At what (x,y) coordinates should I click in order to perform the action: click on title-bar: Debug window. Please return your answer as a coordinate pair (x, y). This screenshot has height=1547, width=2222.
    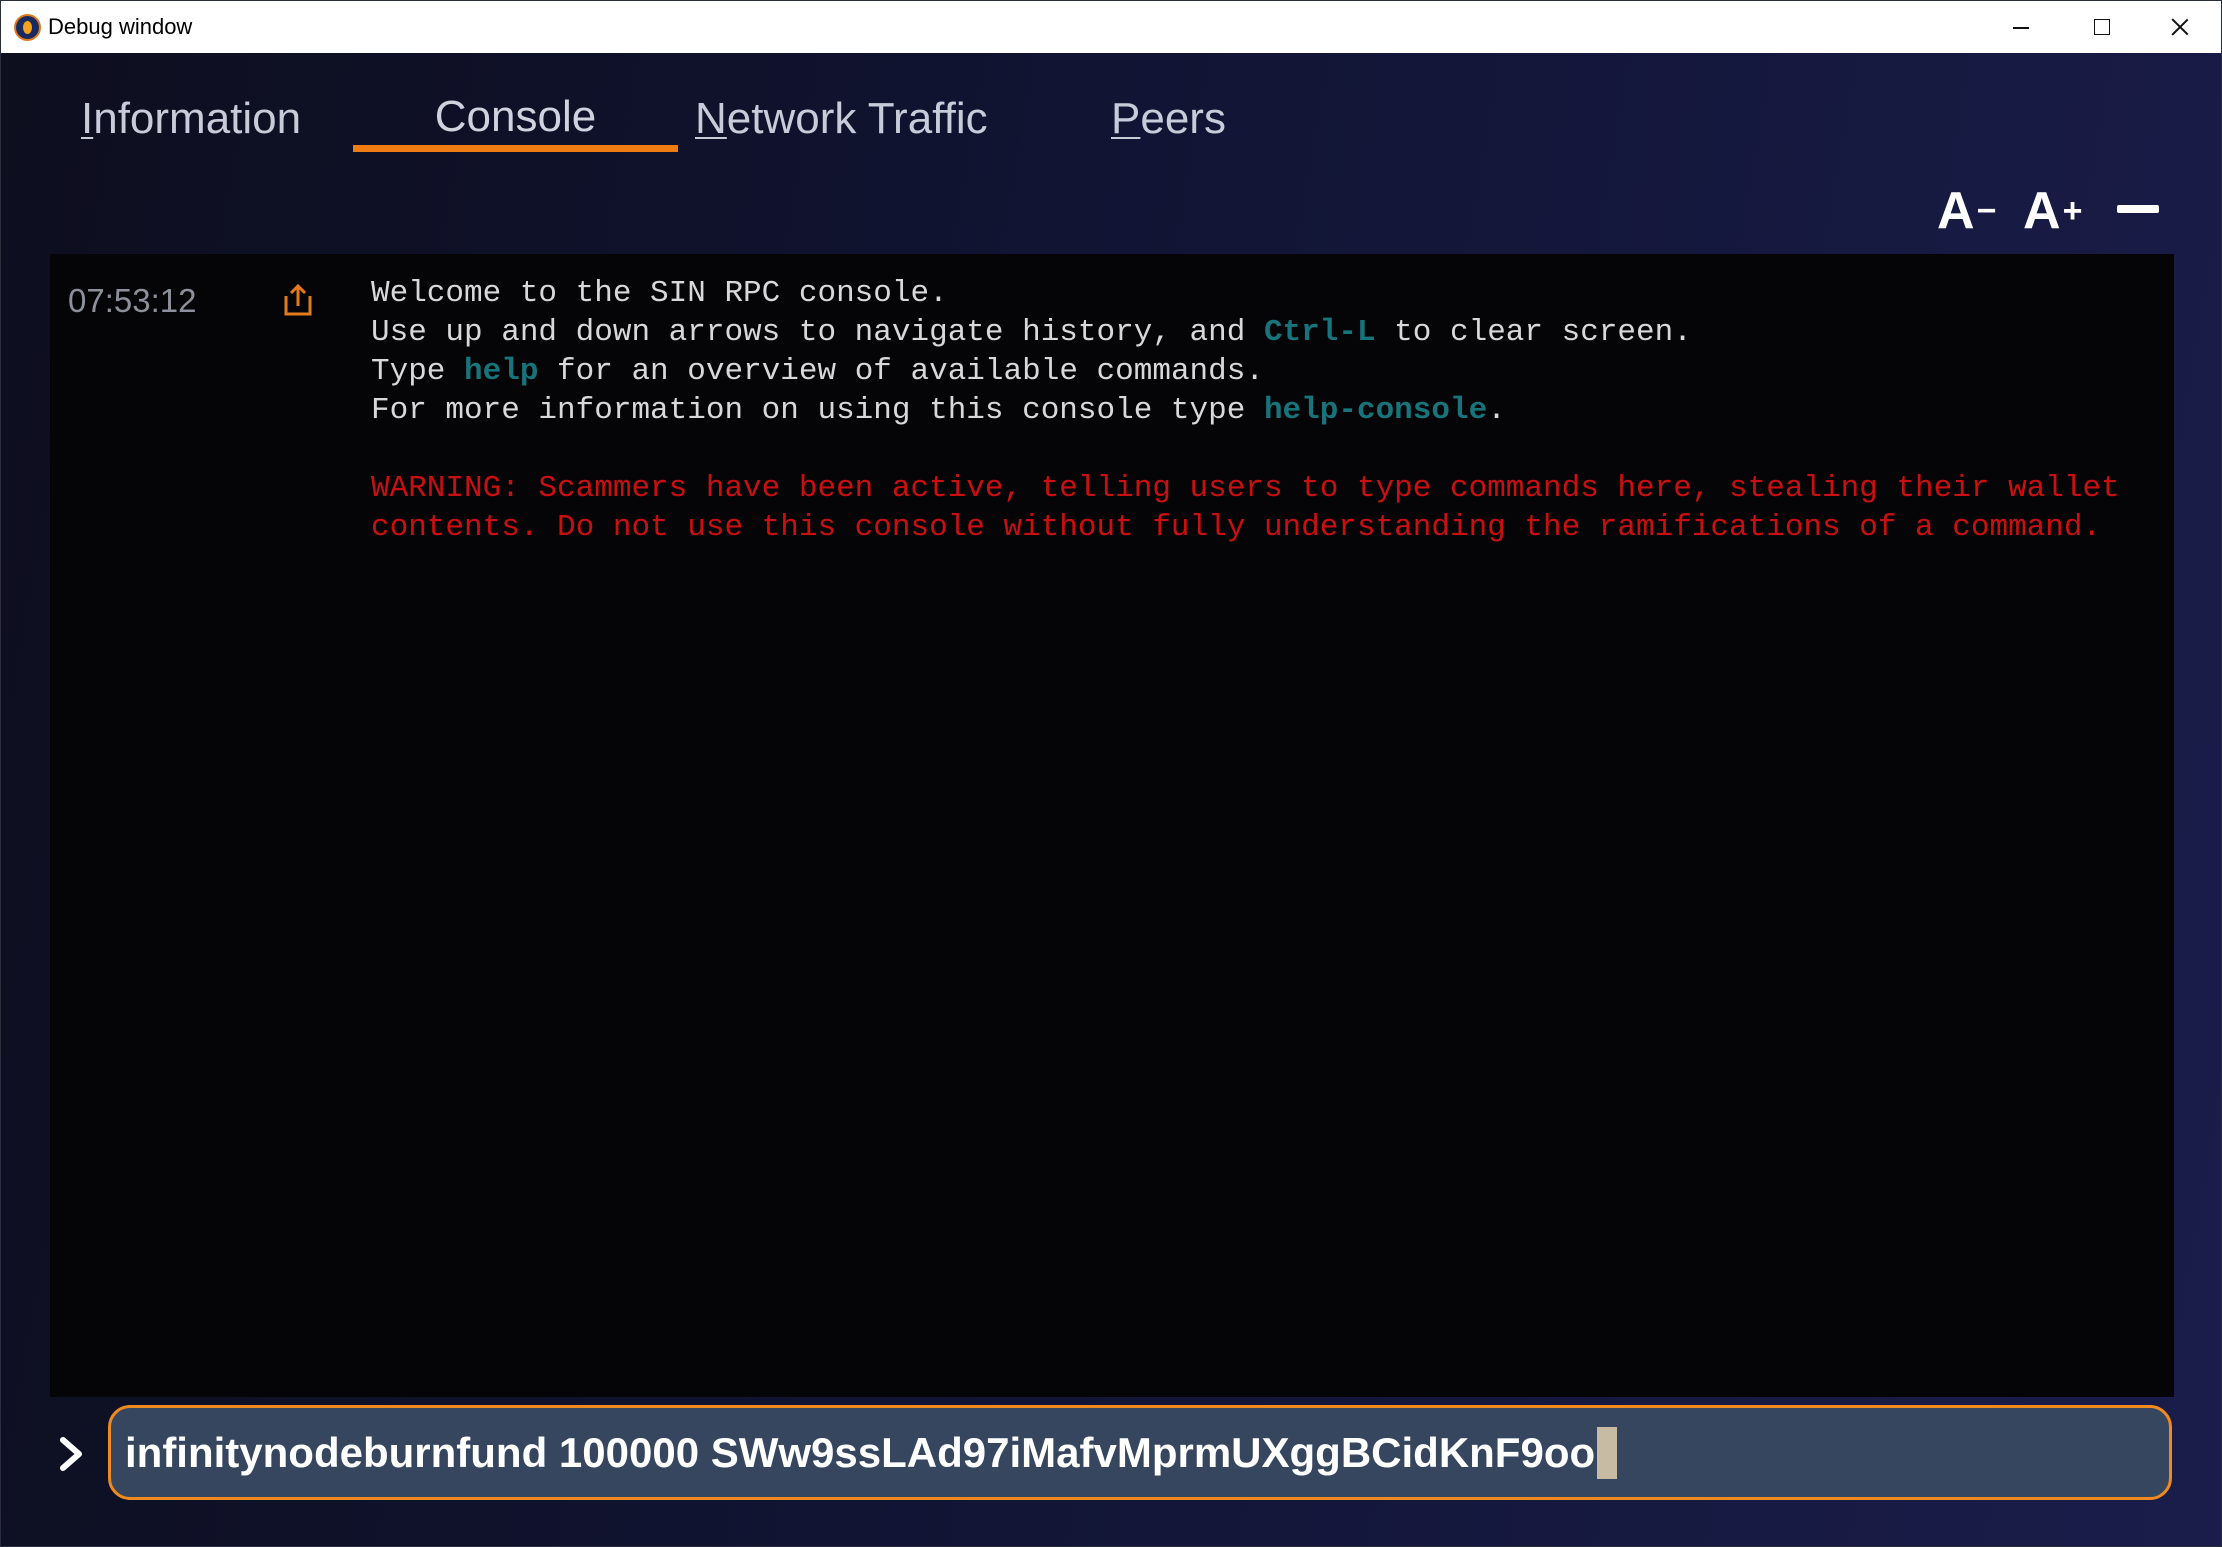
    Looking at the image, I should click on (1111, 27).